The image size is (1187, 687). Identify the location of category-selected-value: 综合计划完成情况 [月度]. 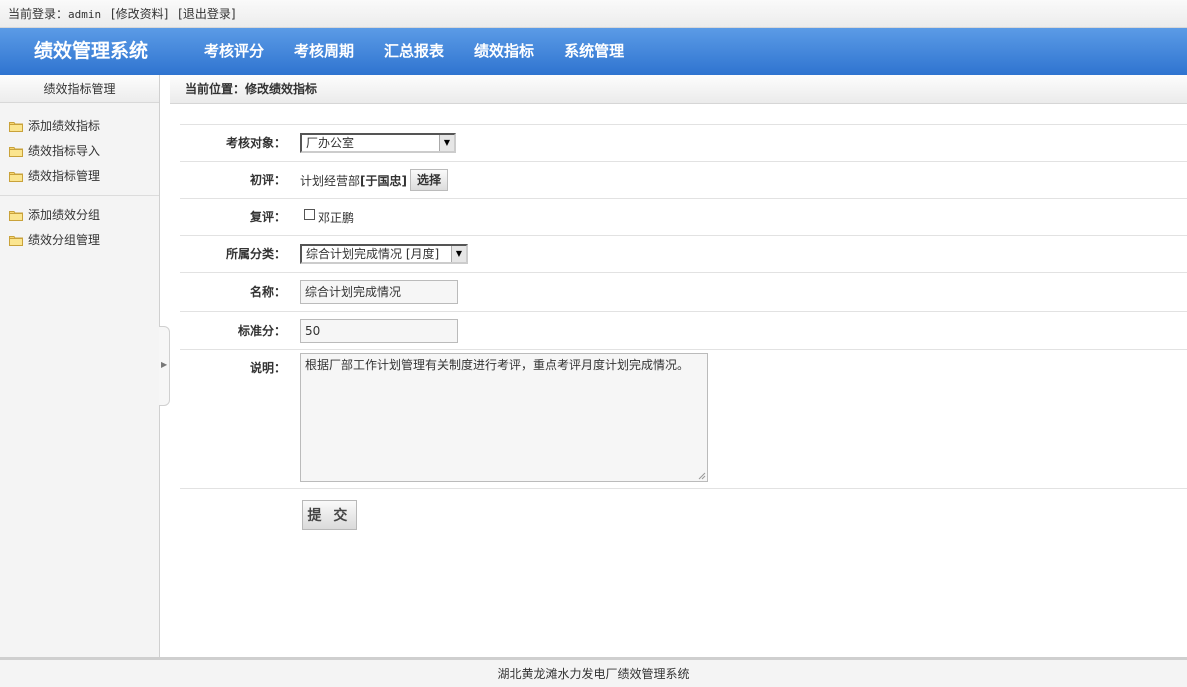
(373, 254).